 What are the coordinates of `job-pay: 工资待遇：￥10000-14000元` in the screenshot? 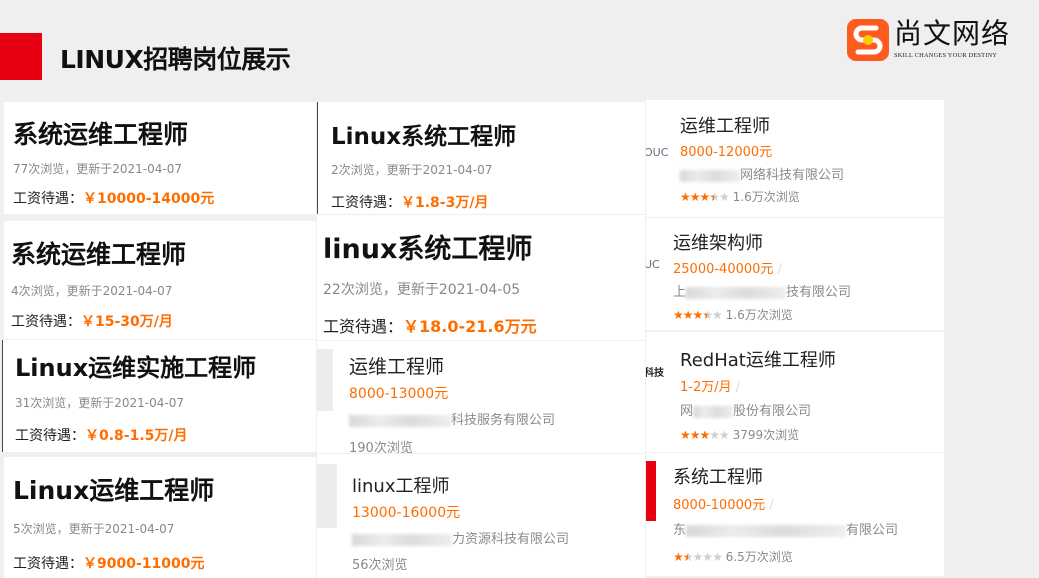 It's located at (113, 198).